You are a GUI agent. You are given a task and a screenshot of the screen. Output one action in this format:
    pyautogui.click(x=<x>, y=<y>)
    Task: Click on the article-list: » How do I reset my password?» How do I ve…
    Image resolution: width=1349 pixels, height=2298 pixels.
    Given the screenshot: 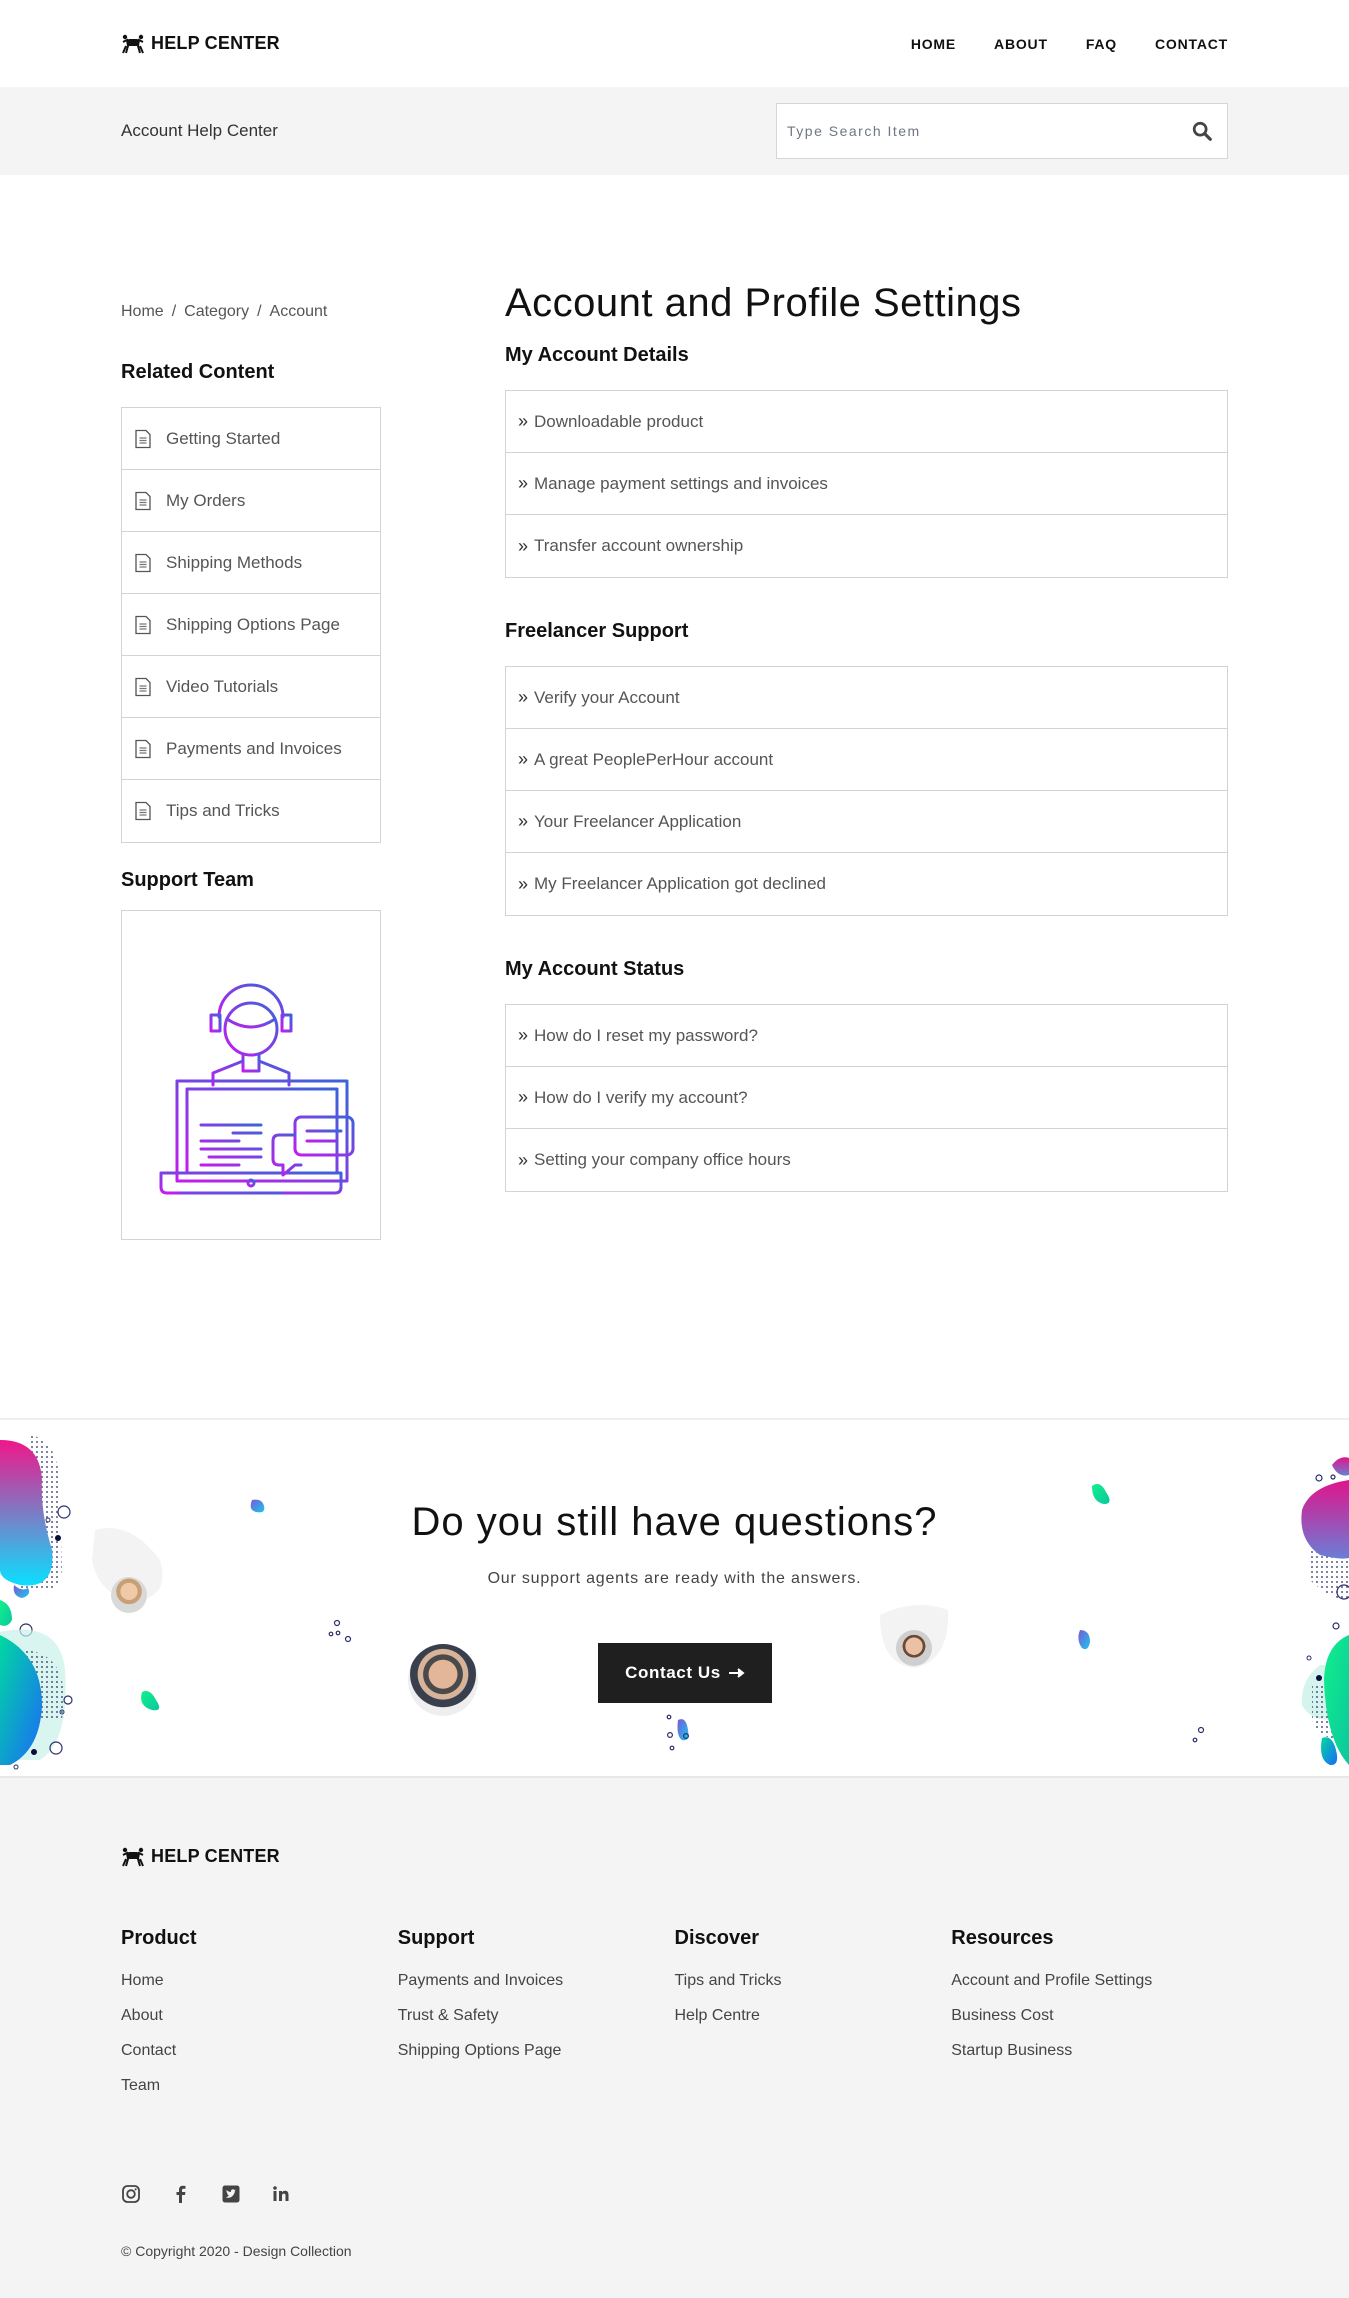 What is the action you would take?
    pyautogui.click(x=866, y=1098)
    